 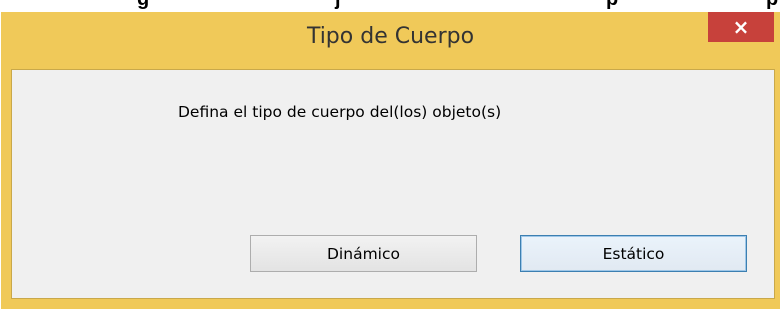 What do you see at coordinates (633, 253) in the screenshot?
I see `static-button: Estático` at bounding box center [633, 253].